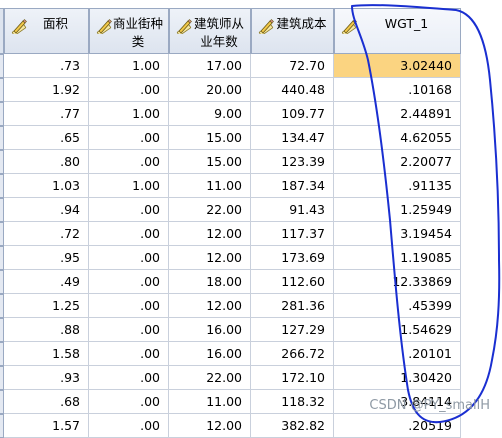 The height and width of the screenshot is (438, 502). Describe the element at coordinates (397, 258) in the screenshot. I see `data-cell-wgt: 1.19085` at that location.